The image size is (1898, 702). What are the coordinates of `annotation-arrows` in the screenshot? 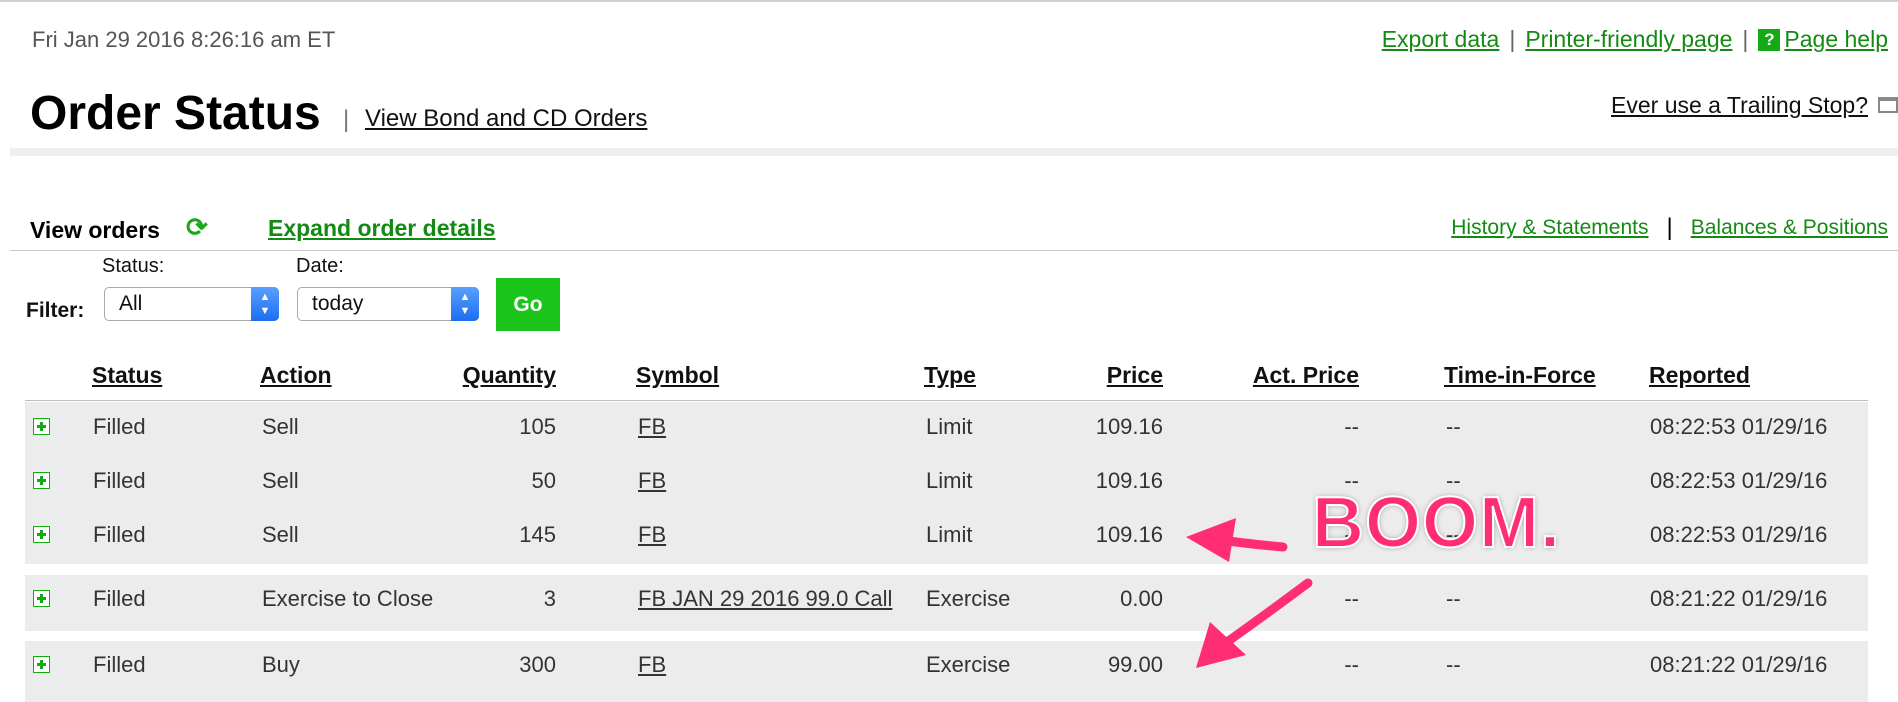 It's located at (1249, 593).